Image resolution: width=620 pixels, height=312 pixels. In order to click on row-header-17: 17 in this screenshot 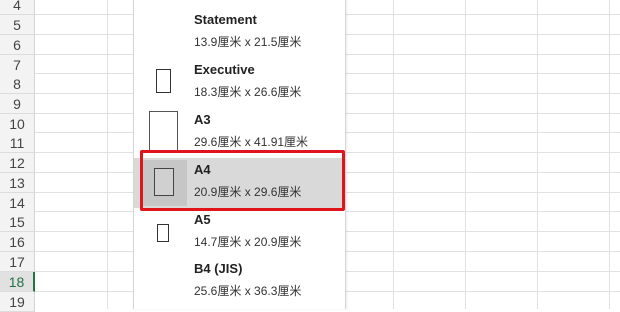, I will do `click(17, 262)`.